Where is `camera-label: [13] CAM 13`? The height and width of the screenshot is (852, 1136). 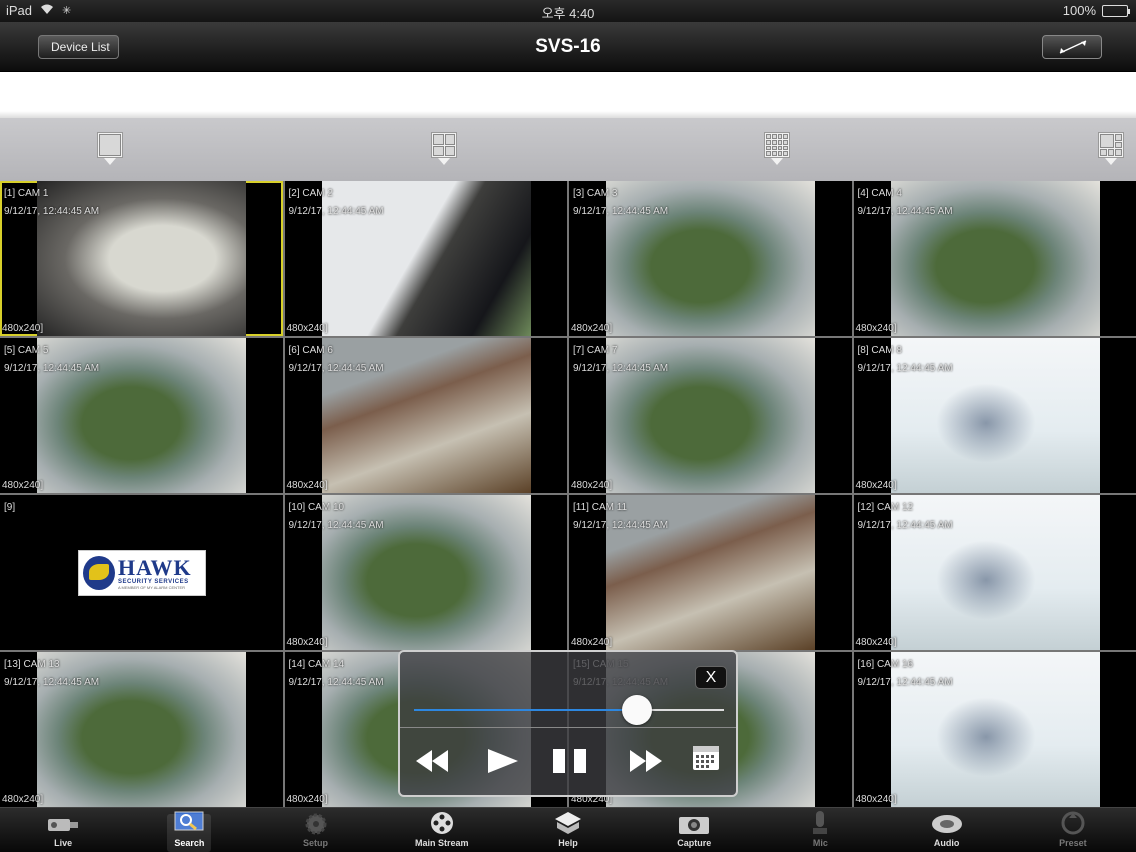 camera-label: [13] CAM 13 is located at coordinates (32, 664).